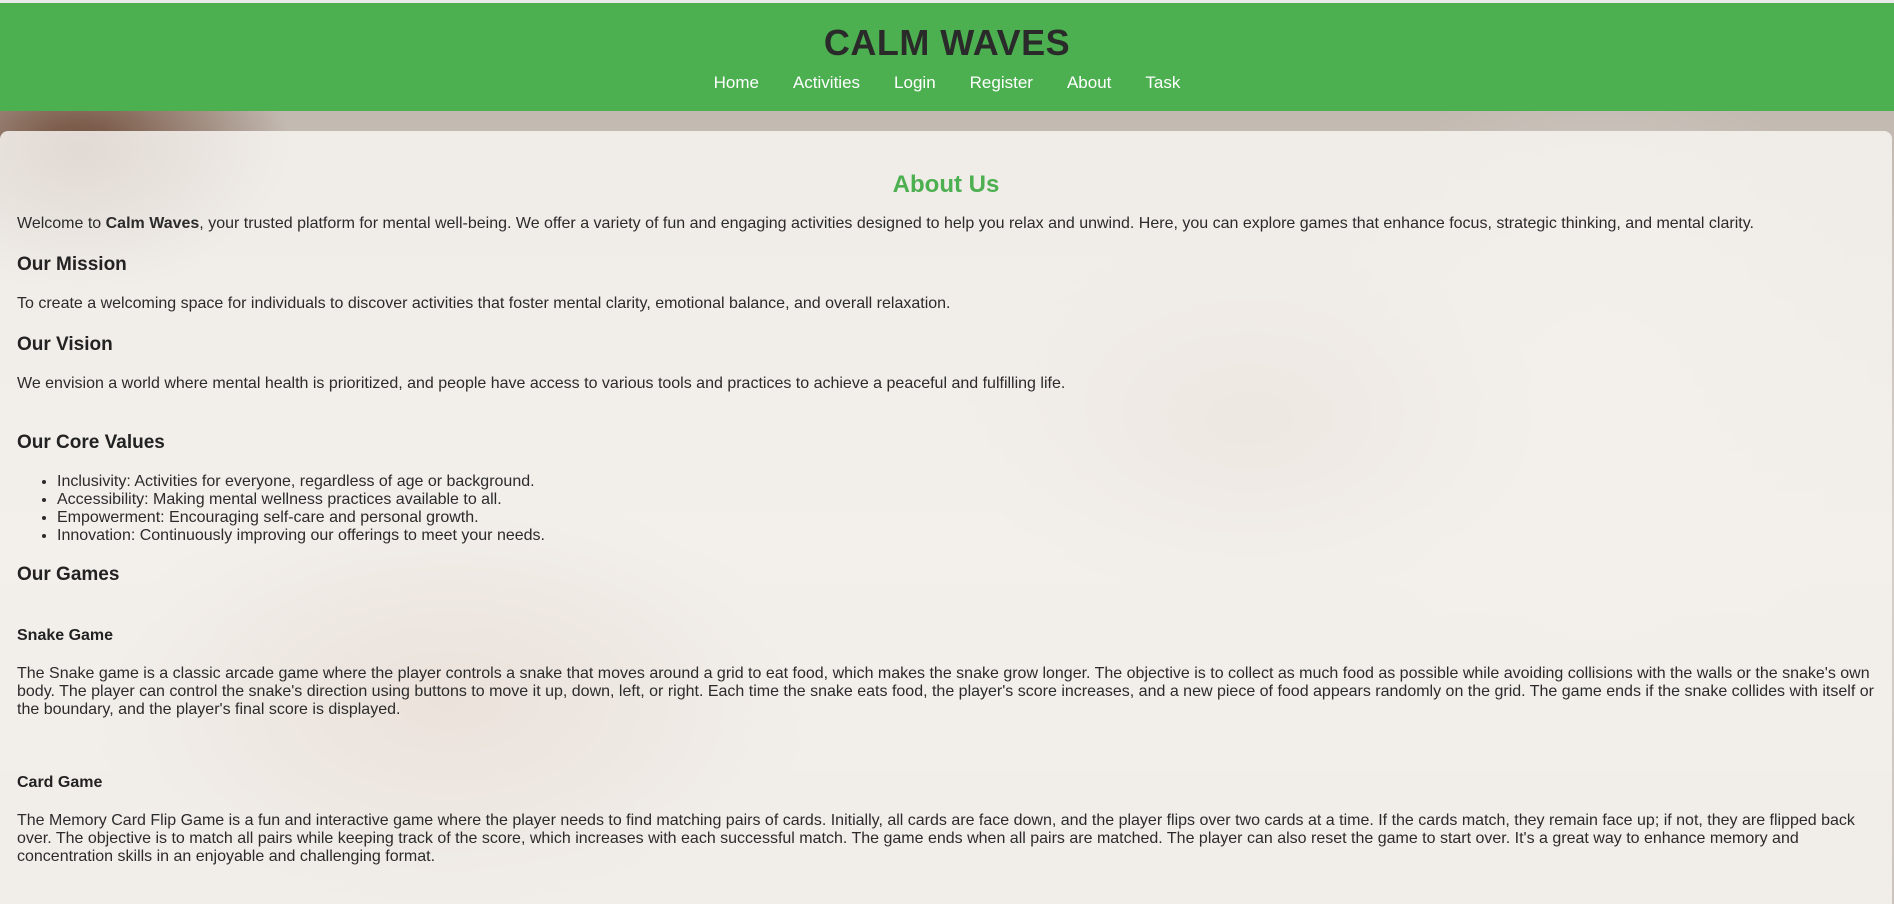 This screenshot has width=1894, height=904. Describe the element at coordinates (60, 782) in the screenshot. I see `card-game-heading: Card Game` at that location.